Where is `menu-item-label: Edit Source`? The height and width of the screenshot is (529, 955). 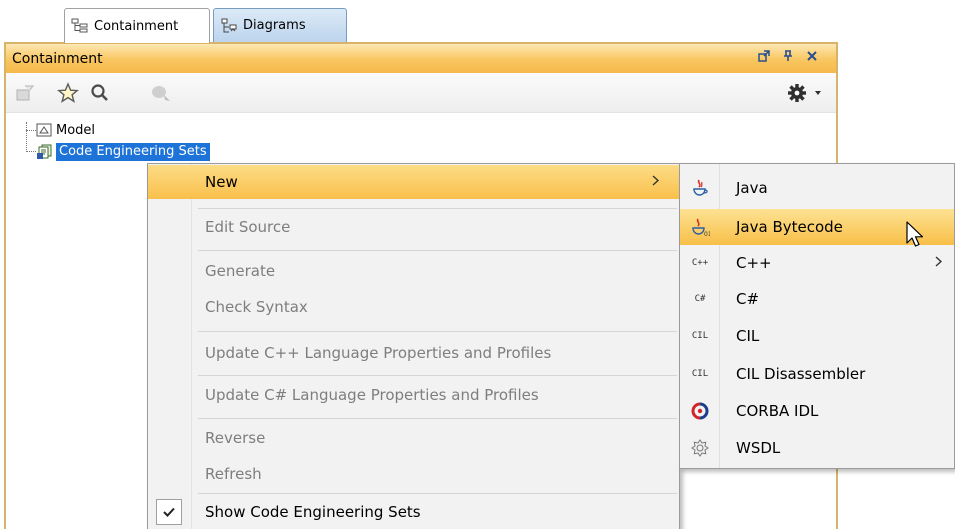
menu-item-label: Edit Source is located at coordinates (248, 227).